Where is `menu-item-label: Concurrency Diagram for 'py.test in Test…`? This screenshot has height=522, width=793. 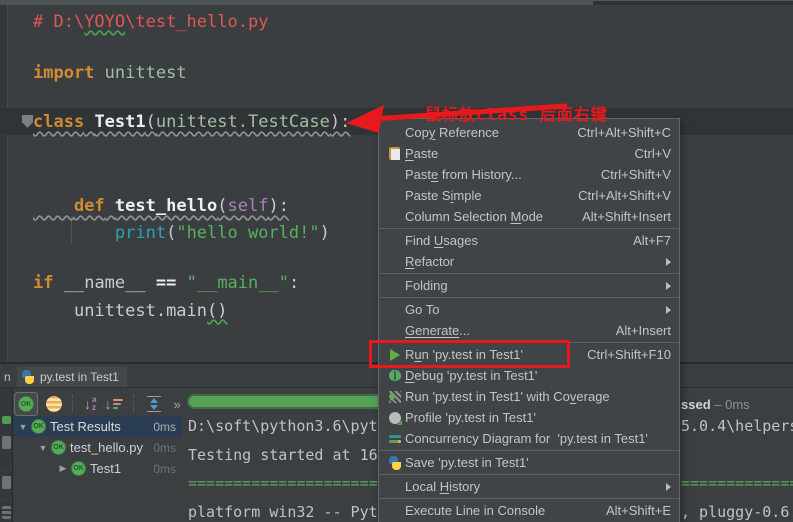
menu-item-label: Concurrency Diagram for 'py.test in Test… is located at coordinates (526, 438).